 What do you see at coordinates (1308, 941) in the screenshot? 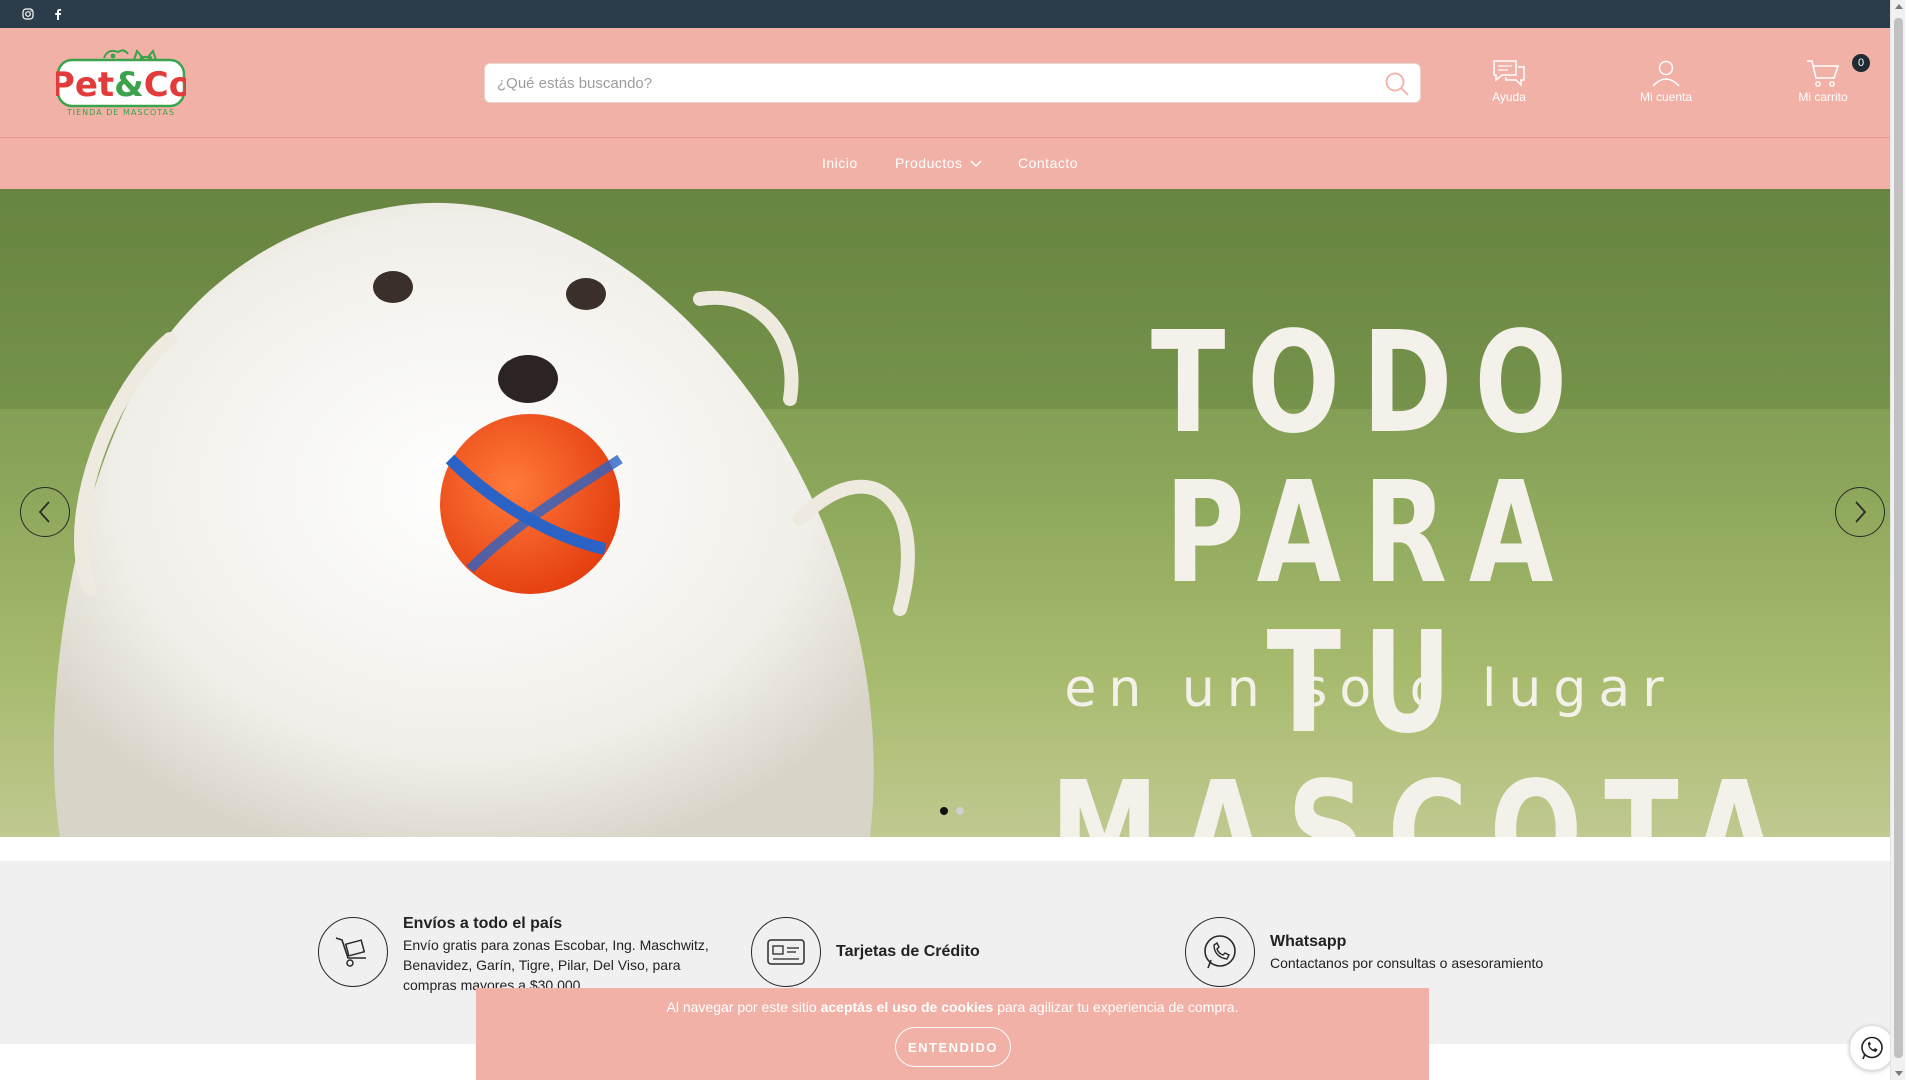
I see `feature-title: Whatsapp` at bounding box center [1308, 941].